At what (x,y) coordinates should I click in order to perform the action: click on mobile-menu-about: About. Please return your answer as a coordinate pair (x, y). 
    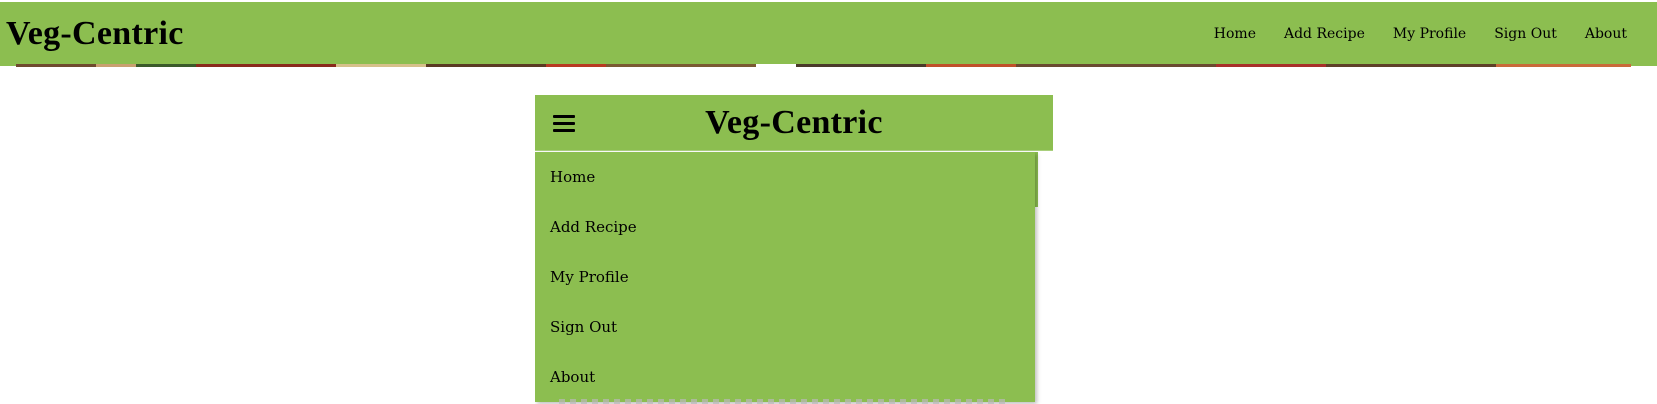
    Looking at the image, I should click on (785, 377).